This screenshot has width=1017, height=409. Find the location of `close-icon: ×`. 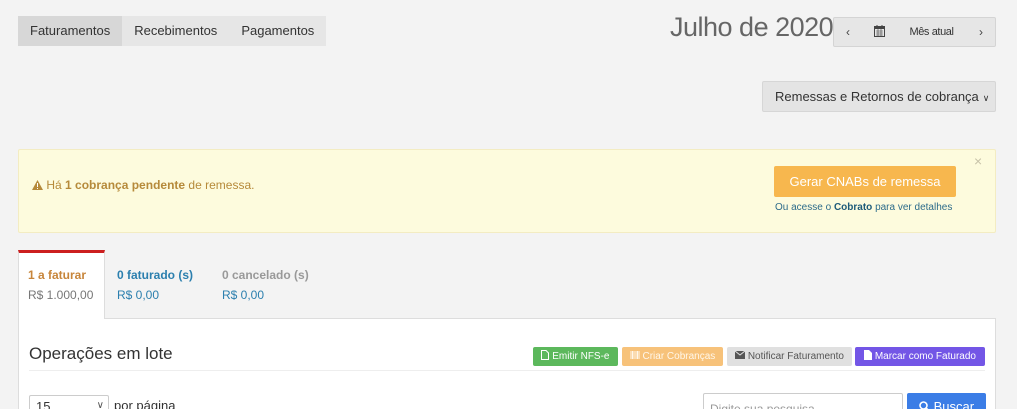

close-icon: × is located at coordinates (978, 161).